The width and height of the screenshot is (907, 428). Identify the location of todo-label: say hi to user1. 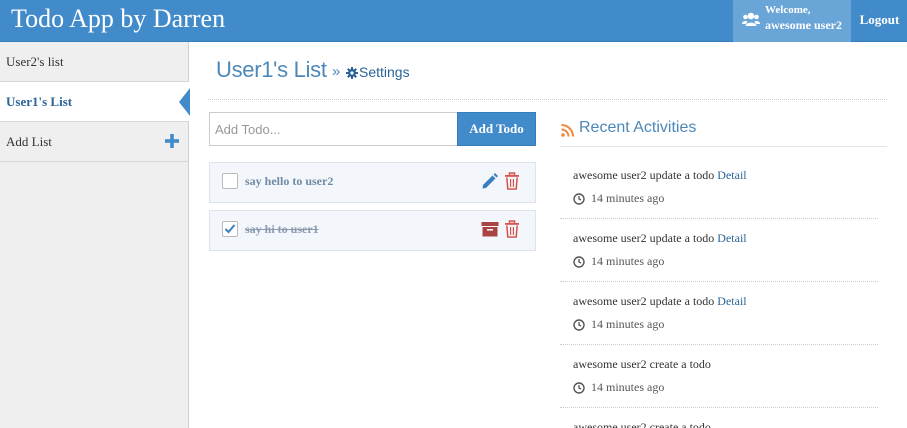
(282, 229).